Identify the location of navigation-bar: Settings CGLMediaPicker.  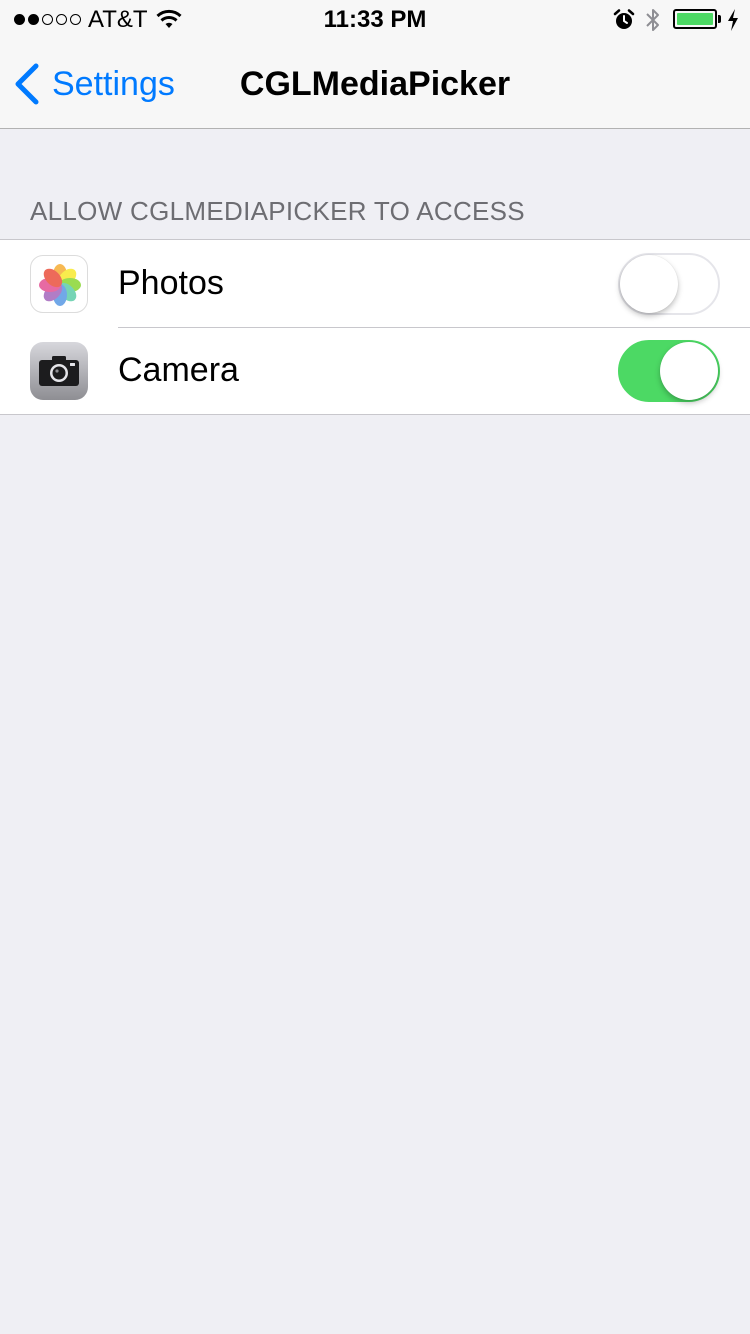
(375, 84).